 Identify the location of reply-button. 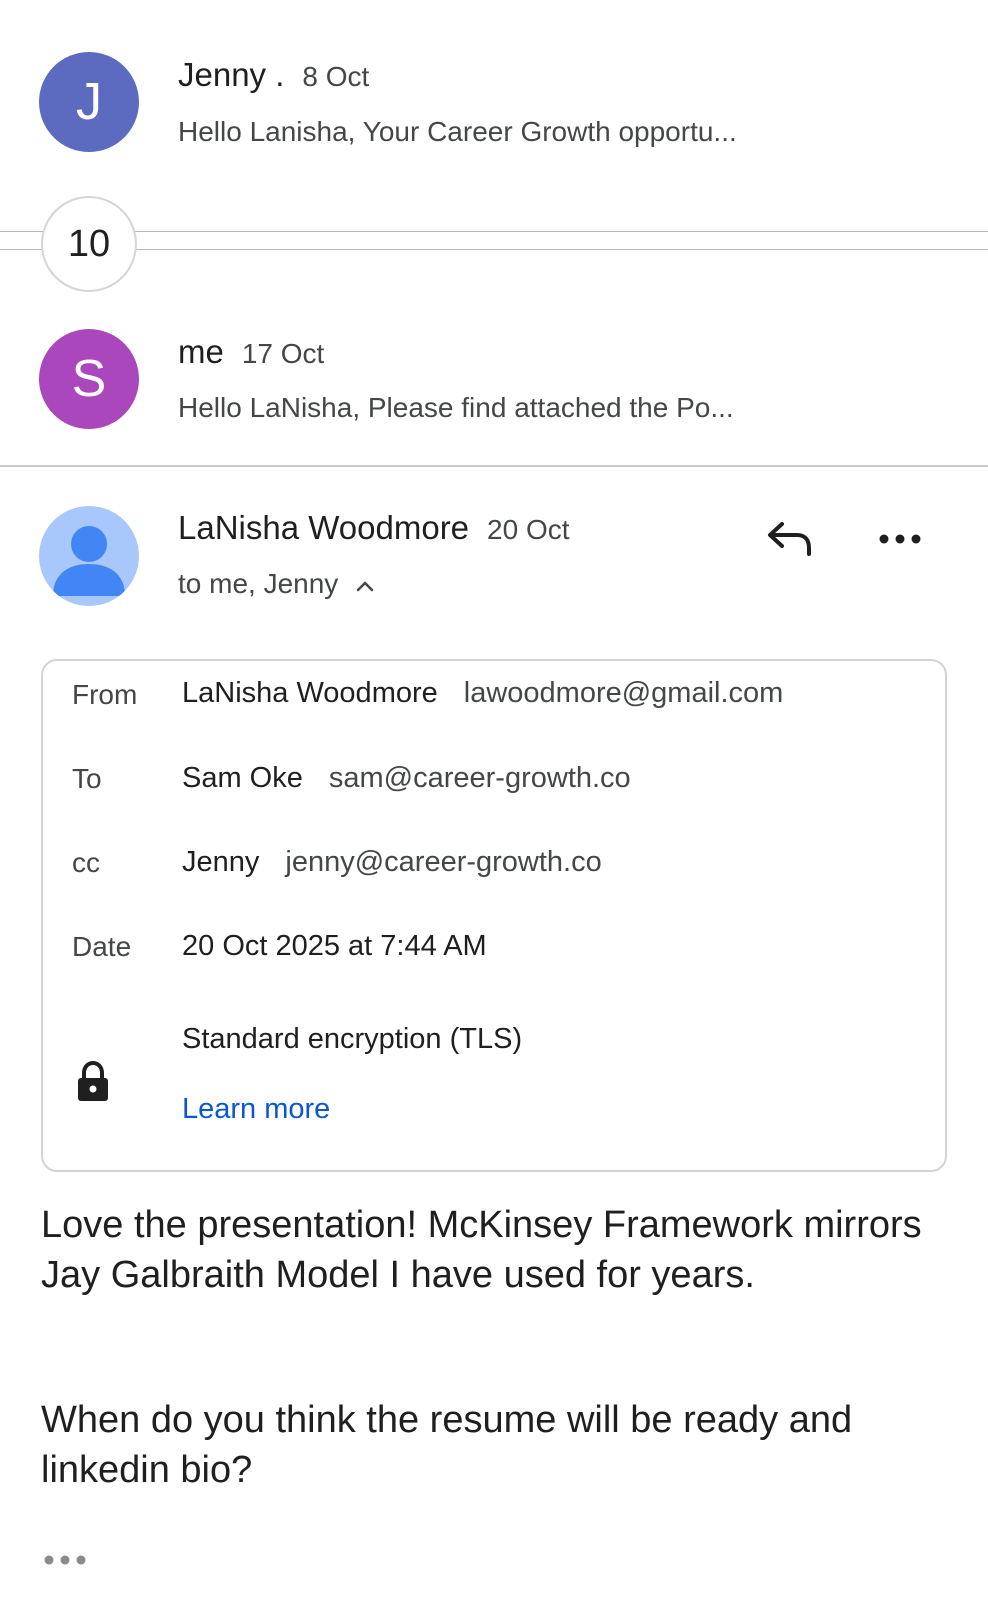
(790, 538).